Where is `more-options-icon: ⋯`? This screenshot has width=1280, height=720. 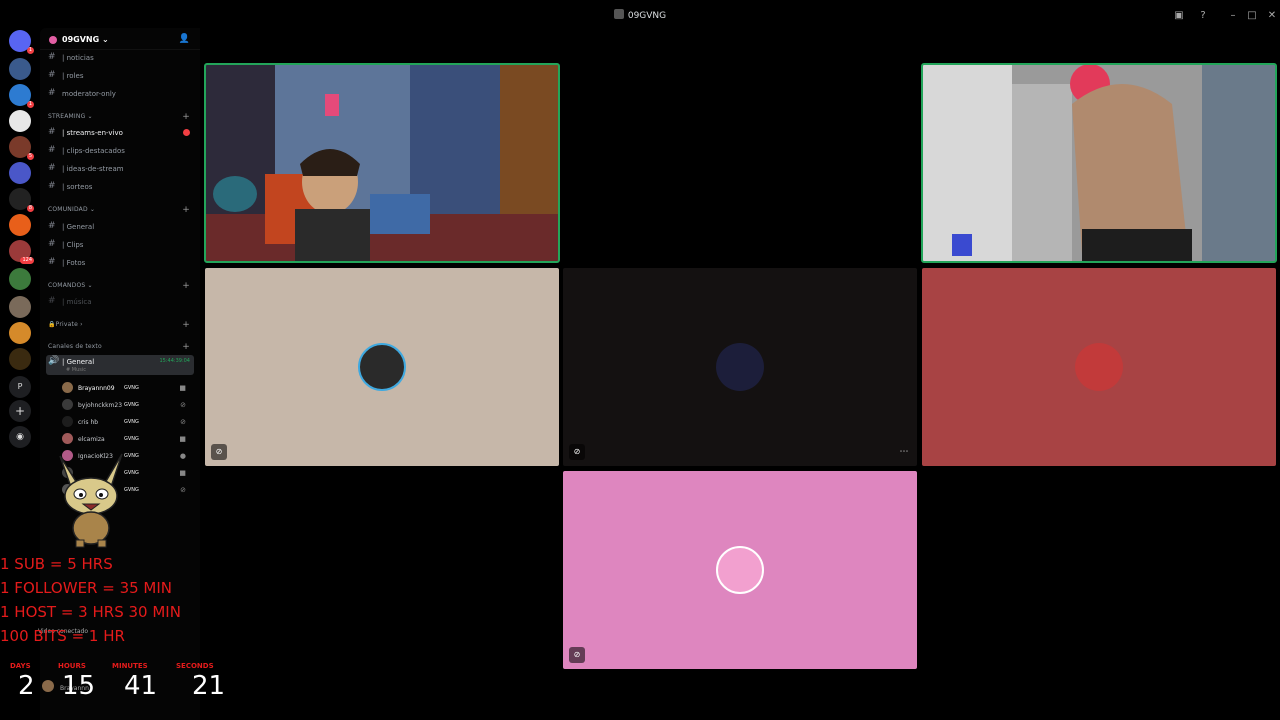 more-options-icon: ⋯ is located at coordinates (904, 453).